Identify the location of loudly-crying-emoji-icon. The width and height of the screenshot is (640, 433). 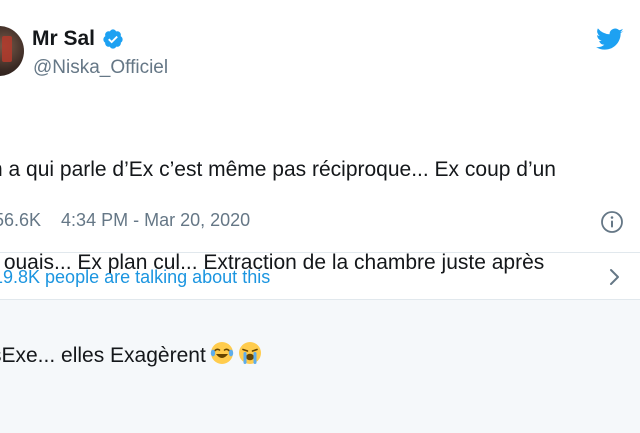
(249, 353).